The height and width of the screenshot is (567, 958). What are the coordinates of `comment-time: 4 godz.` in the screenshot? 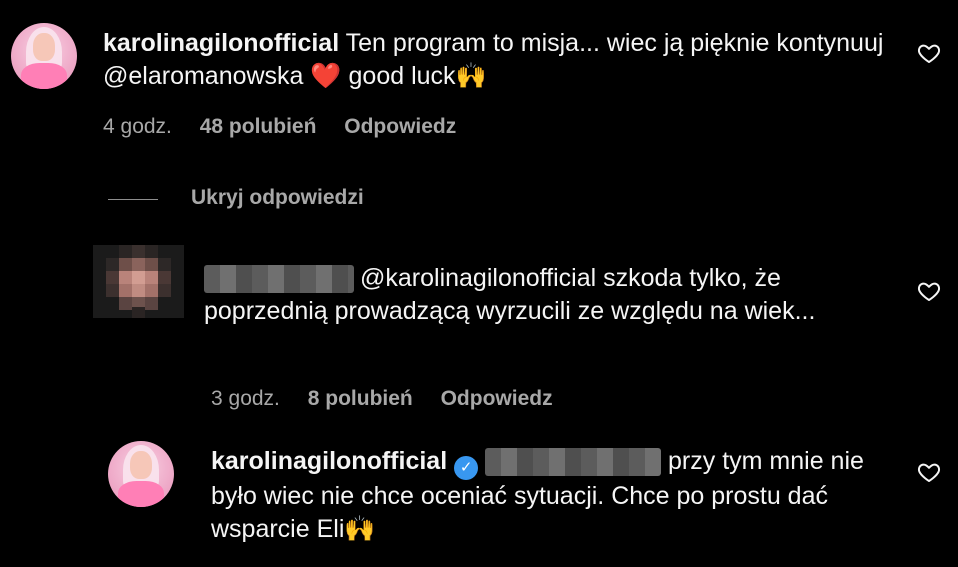 It's located at (137, 126).